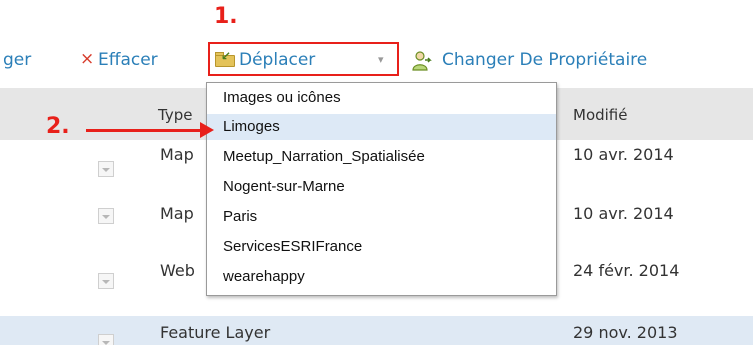  I want to click on menu-item: Paris, so click(381, 217).